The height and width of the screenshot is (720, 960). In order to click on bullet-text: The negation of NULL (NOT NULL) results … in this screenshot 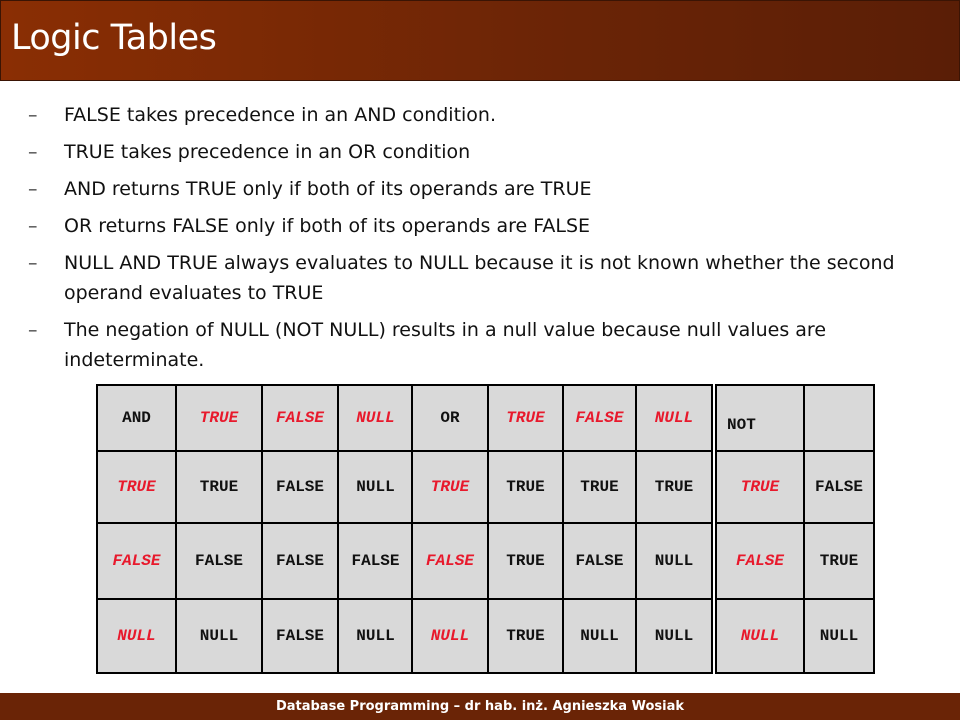, I will do `click(445, 345)`.